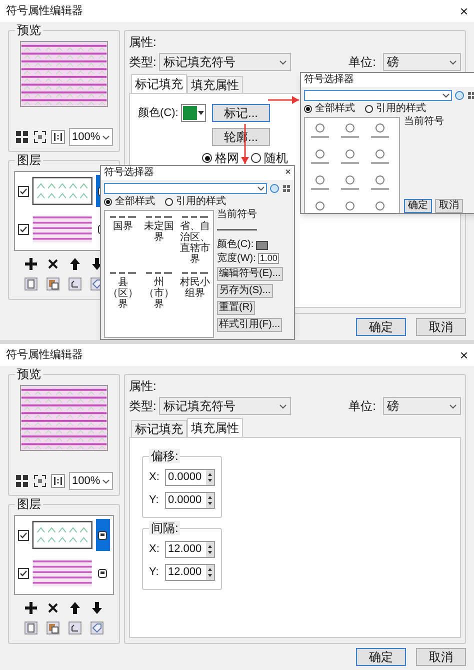  I want to click on reset-button: 重置(R), so click(236, 308).